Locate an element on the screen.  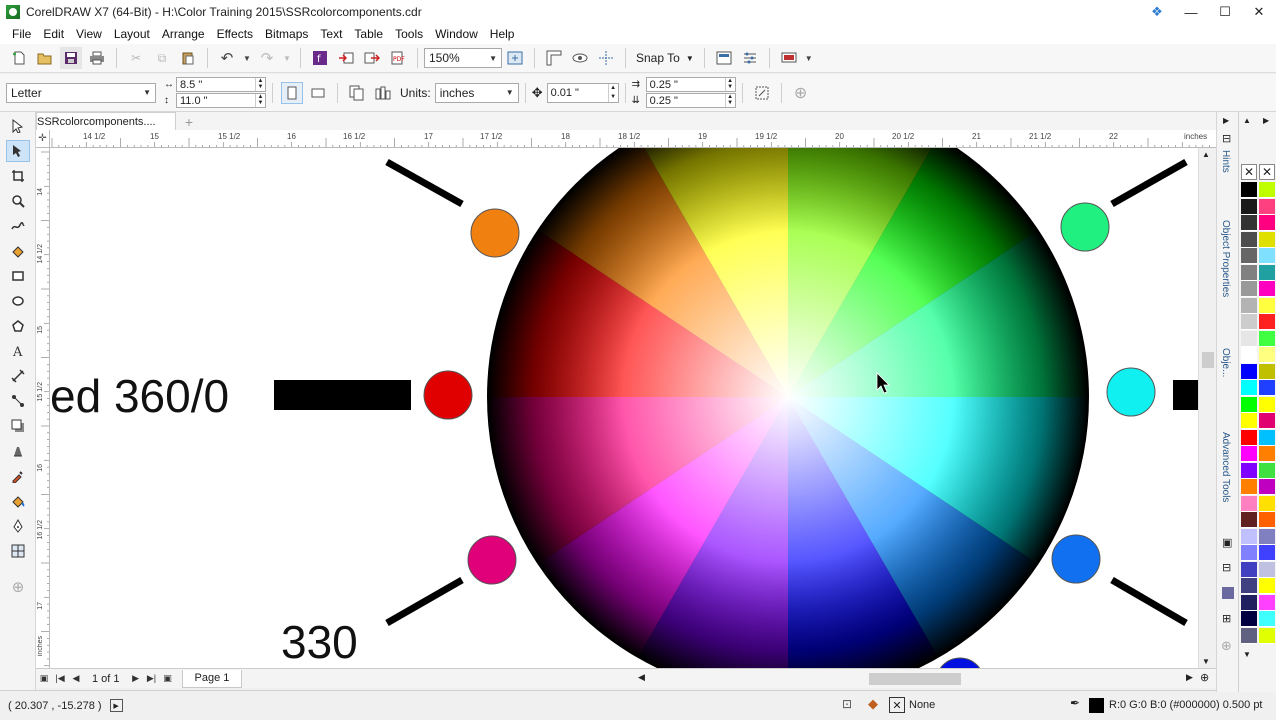
add-page-after-icon: ▣ is located at coordinates (168, 679).